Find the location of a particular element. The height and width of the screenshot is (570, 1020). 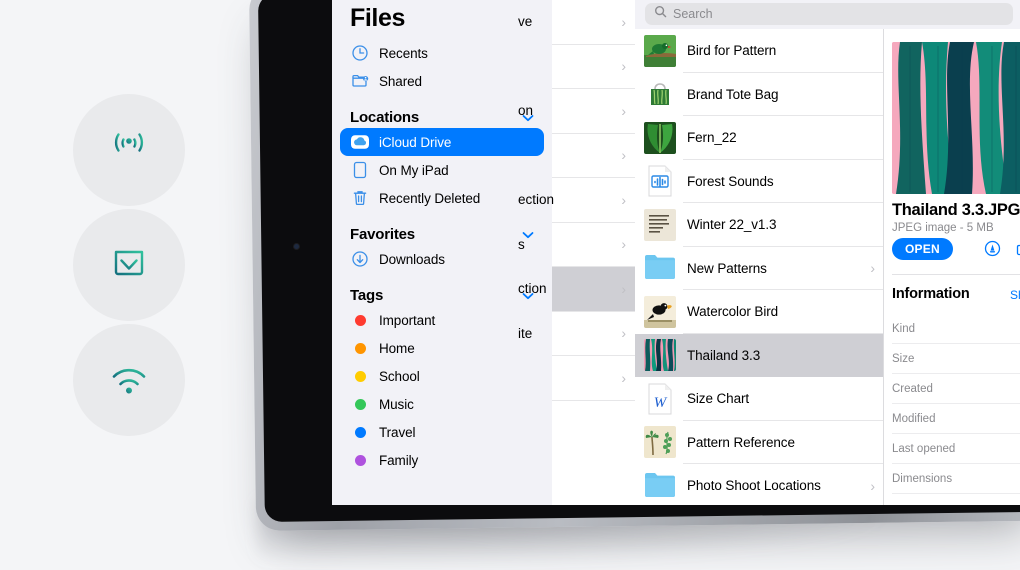

file-list-item: Pattern Reference is located at coordinates (759, 443).